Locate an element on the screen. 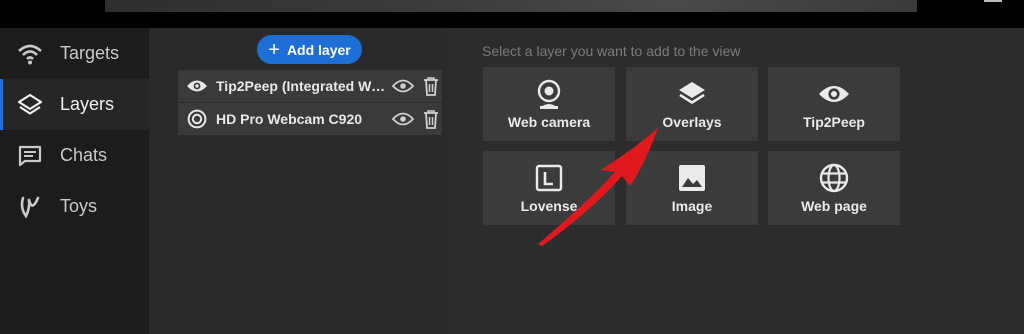 This screenshot has height=334, width=1024. image-icon is located at coordinates (692, 178).